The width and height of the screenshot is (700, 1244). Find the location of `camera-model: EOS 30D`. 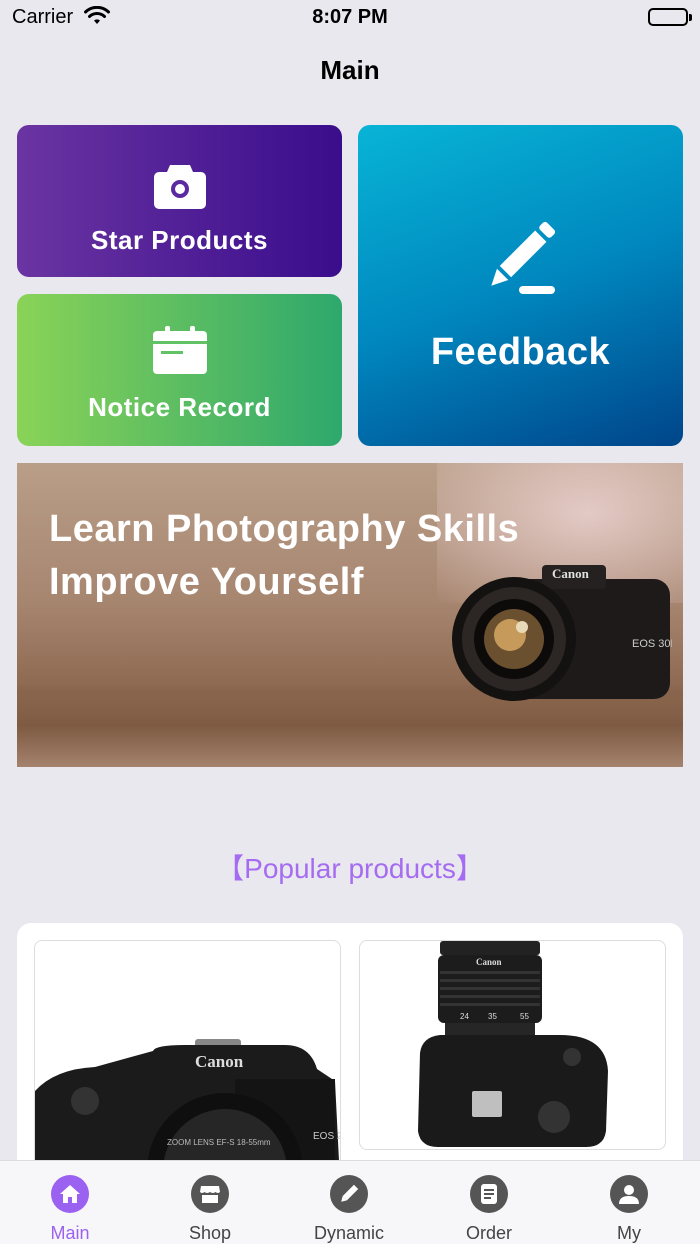

camera-model: EOS 30D is located at coordinates (652, 644).